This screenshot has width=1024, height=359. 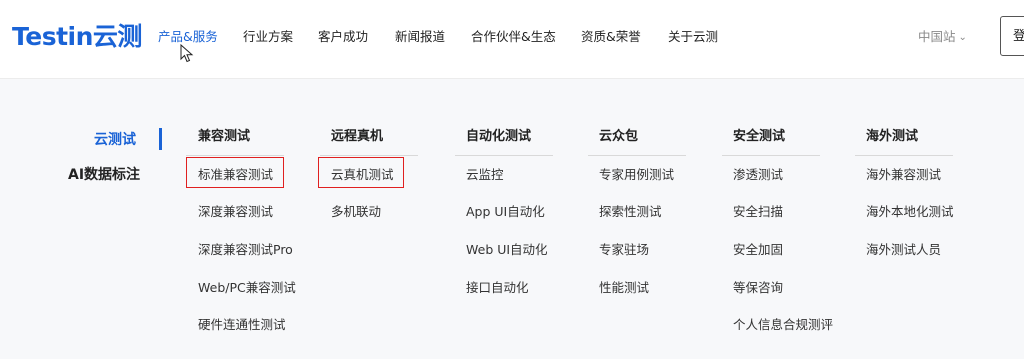 What do you see at coordinates (783, 325) in the screenshot?
I see `menu-item-privacy-compliance: 个人信息合规测评` at bounding box center [783, 325].